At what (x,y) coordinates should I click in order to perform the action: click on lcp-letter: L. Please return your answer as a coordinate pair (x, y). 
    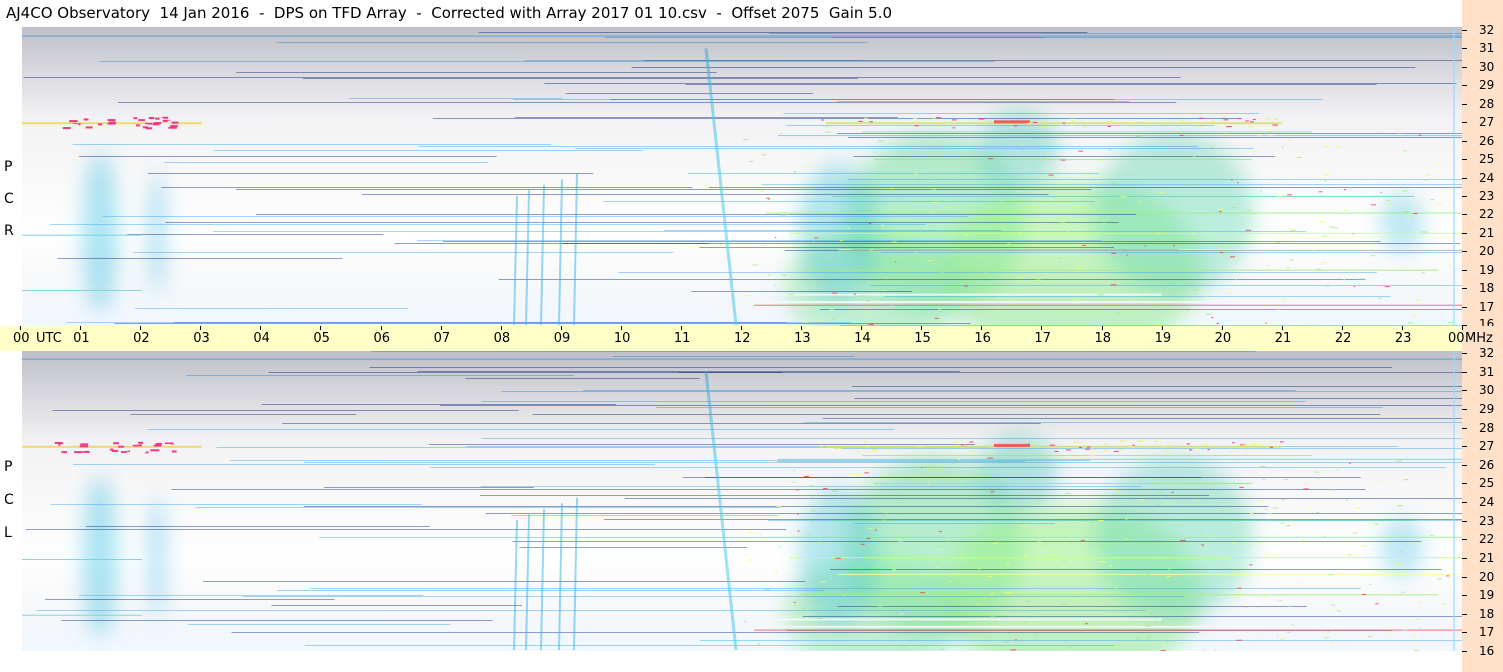
    Looking at the image, I should click on (8, 533).